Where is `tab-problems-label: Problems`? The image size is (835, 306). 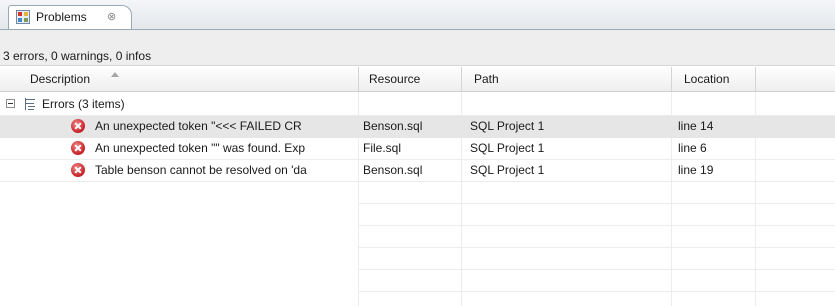 tab-problems-label: Problems is located at coordinates (61, 17).